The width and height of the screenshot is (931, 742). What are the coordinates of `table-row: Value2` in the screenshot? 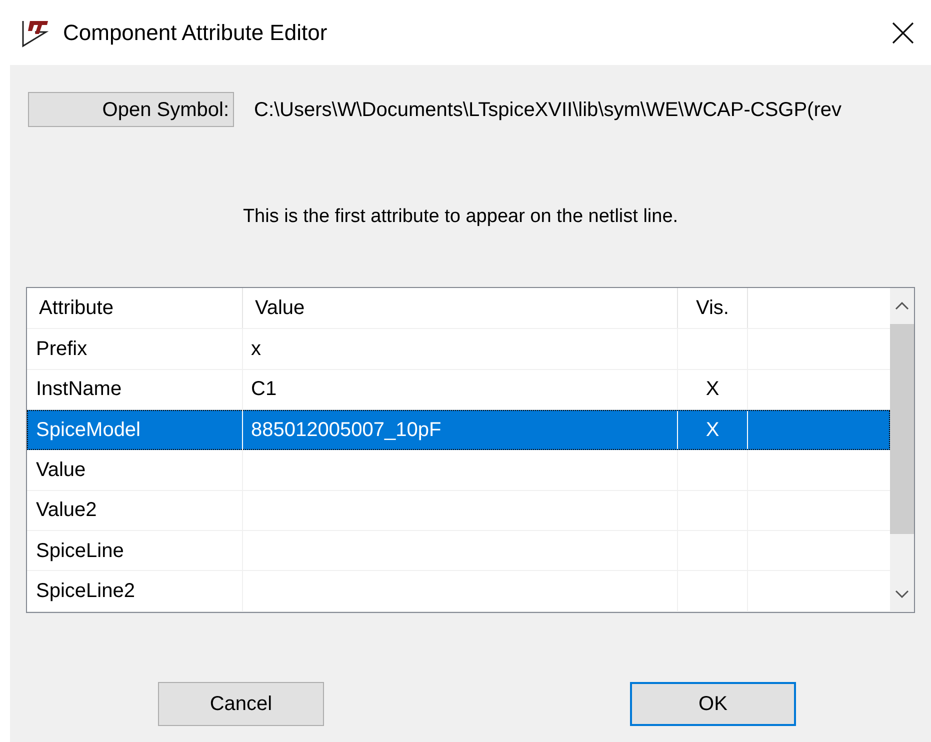 It's located at (458, 510).